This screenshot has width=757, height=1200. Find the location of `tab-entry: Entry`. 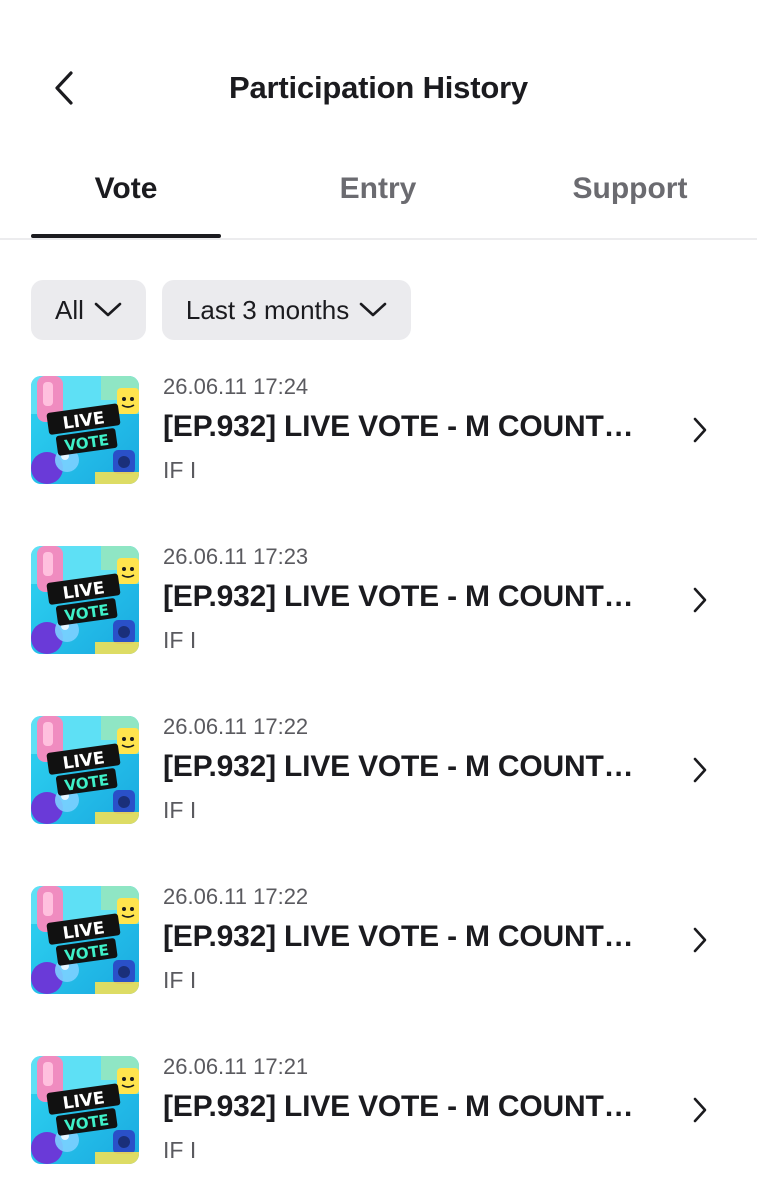

tab-entry: Entry is located at coordinates (378, 189).